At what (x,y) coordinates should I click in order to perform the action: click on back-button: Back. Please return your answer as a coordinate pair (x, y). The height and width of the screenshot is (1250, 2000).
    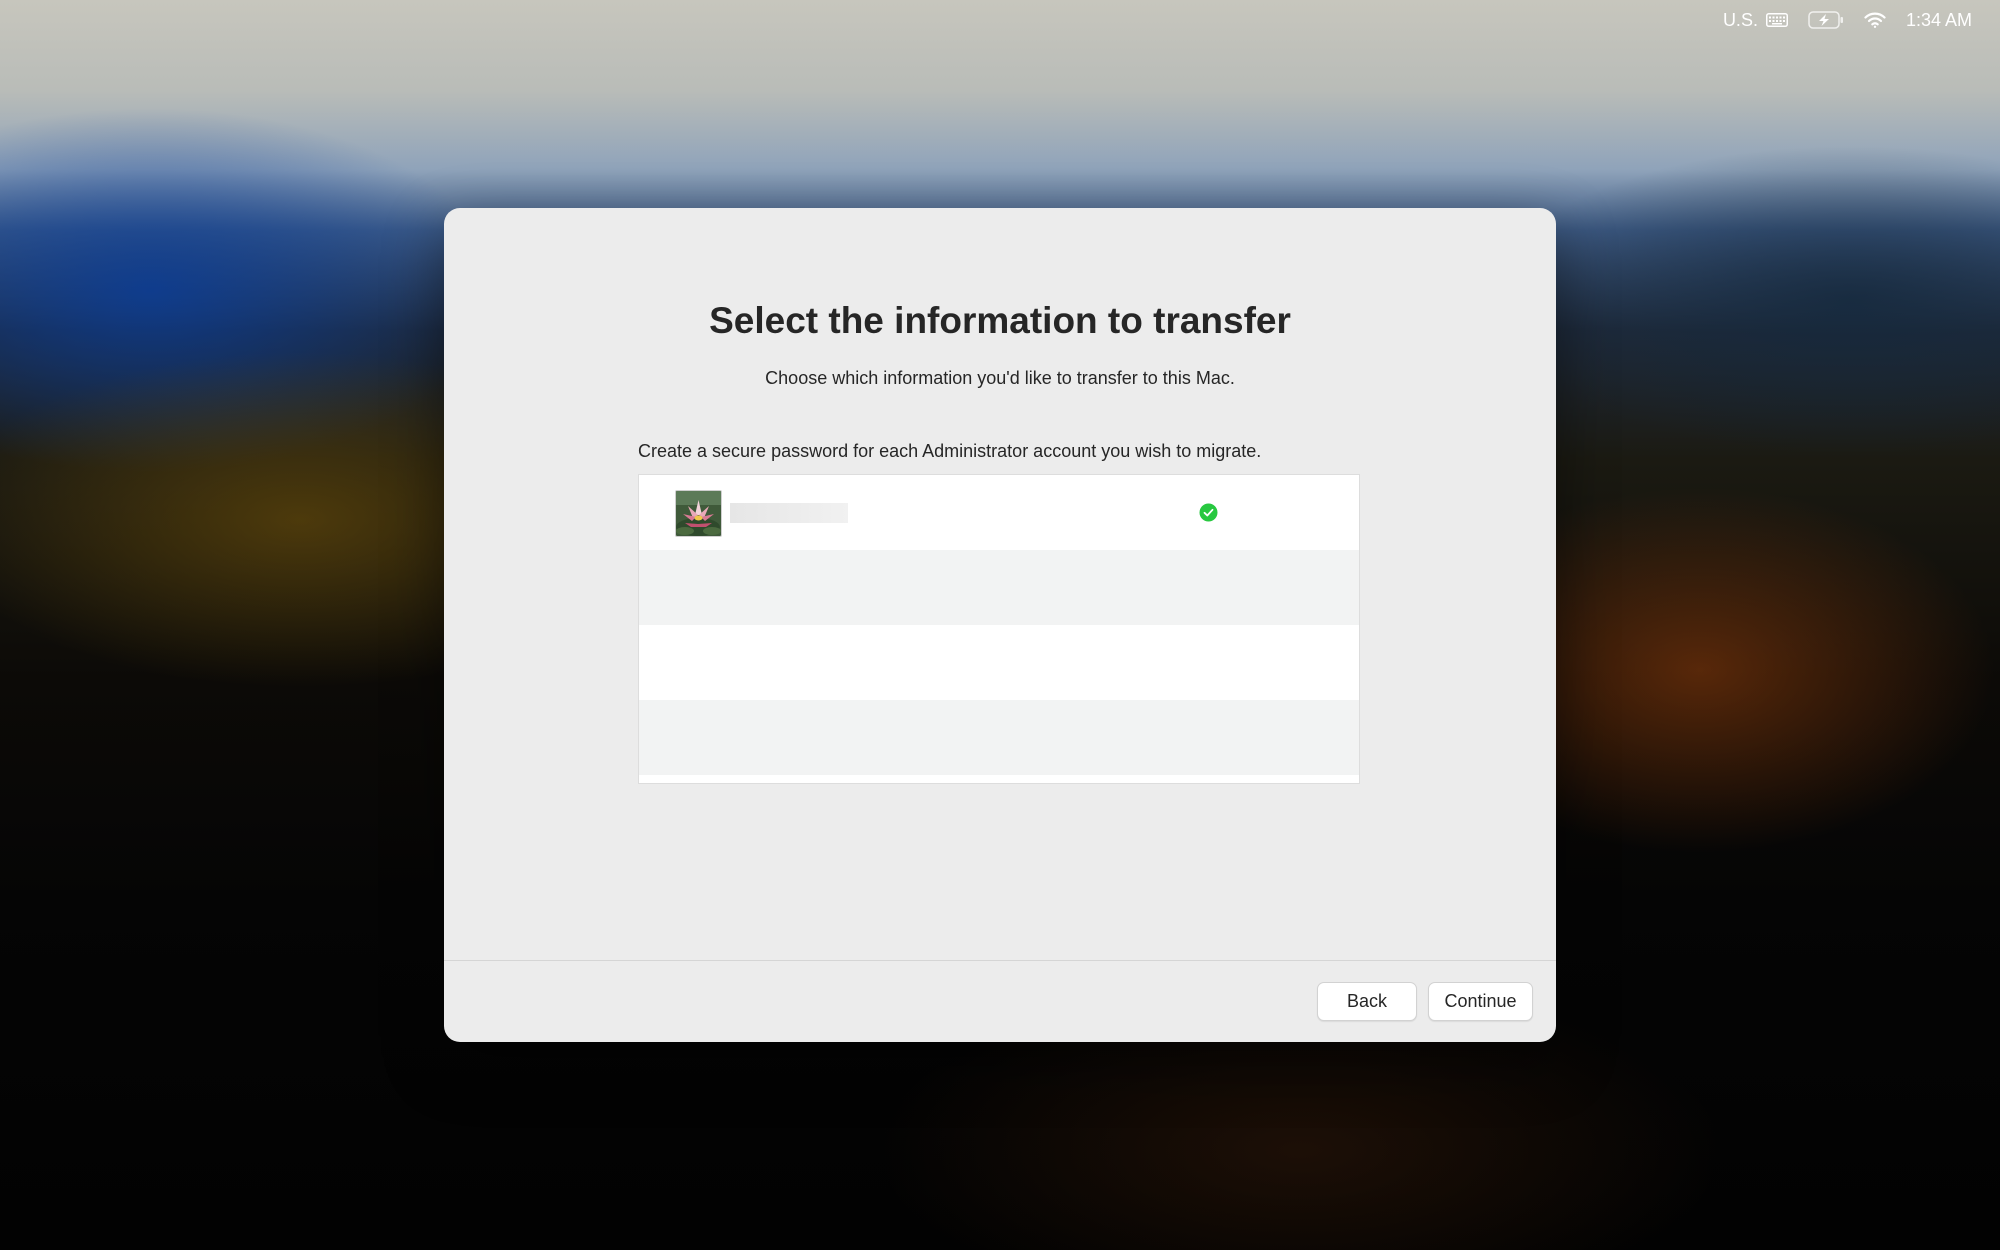
    Looking at the image, I should click on (1367, 1001).